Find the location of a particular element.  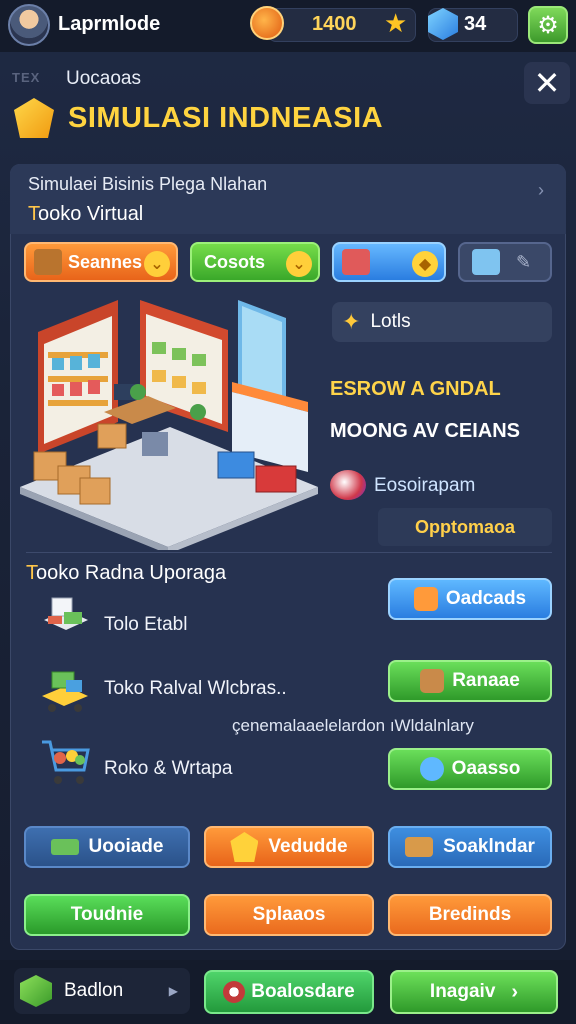

upgrade-button-1: Oadcads is located at coordinates (470, 599).